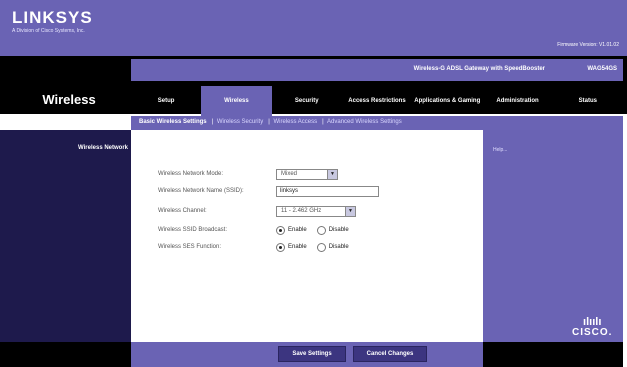  Describe the element at coordinates (236, 101) in the screenshot. I see `tab-wireless: Wireless` at that location.